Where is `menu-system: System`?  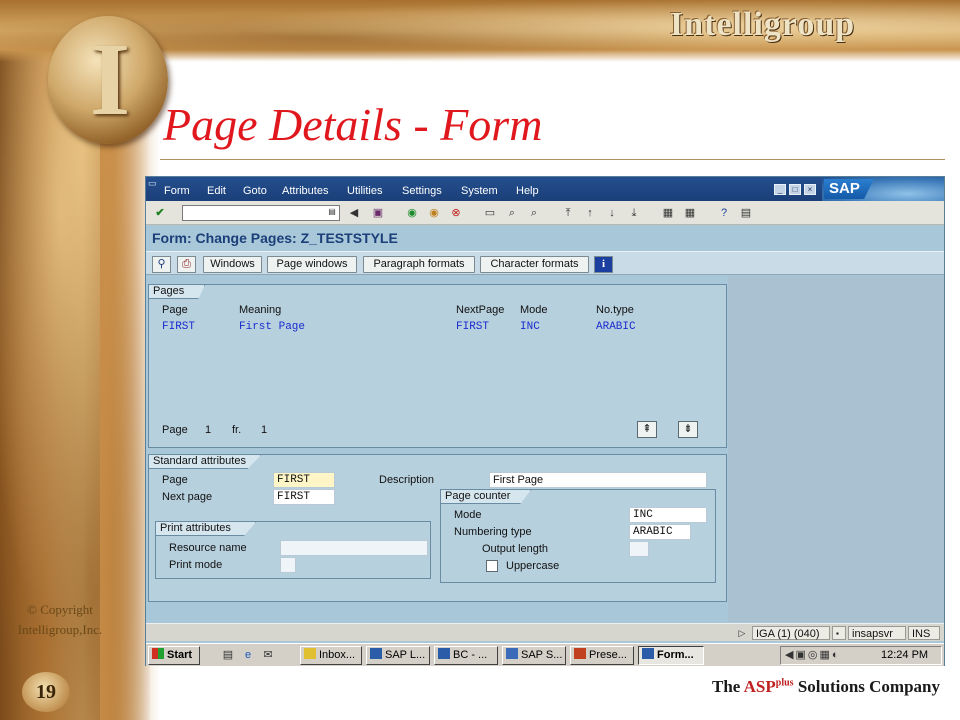 menu-system: System is located at coordinates (482, 192).